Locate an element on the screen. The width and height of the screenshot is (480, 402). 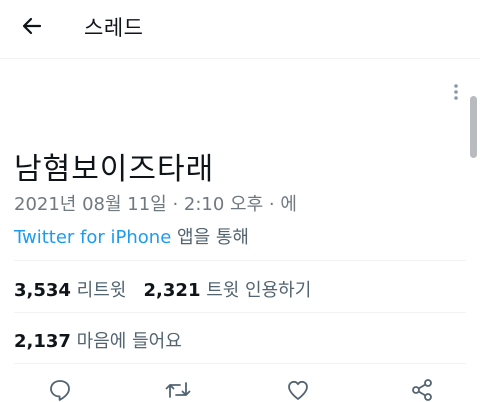
reply-icon is located at coordinates (60, 390).